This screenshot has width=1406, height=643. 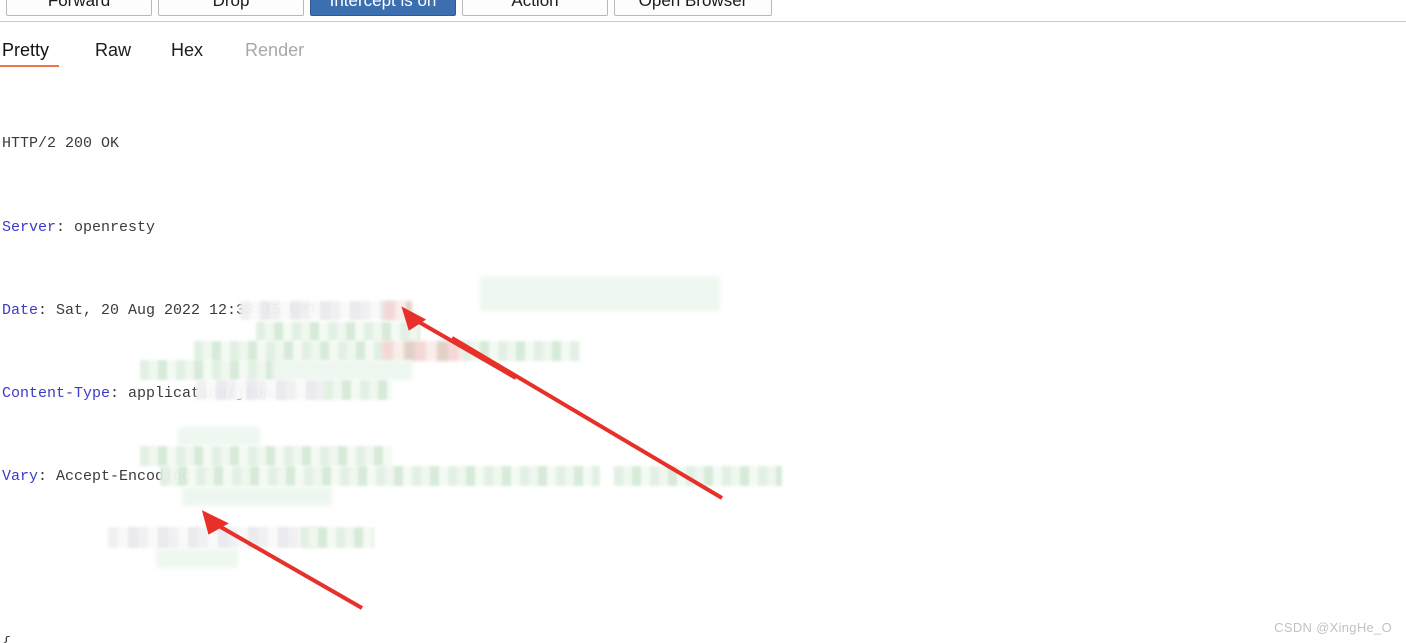 I want to click on header-value: Accept-Encoding, so click(x=119, y=477).